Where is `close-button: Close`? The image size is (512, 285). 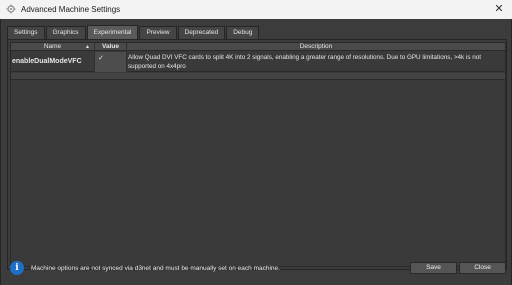
close-button: Close is located at coordinates (482, 268).